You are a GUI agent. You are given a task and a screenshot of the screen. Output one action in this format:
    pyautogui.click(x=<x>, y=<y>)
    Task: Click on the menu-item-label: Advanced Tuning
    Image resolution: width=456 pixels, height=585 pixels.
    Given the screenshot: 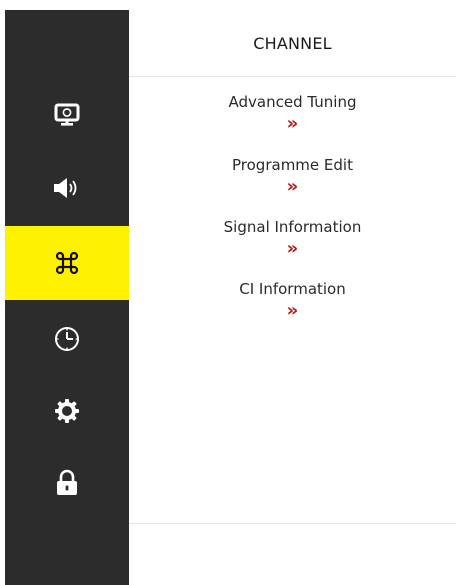 What is the action you would take?
    pyautogui.click(x=292, y=102)
    